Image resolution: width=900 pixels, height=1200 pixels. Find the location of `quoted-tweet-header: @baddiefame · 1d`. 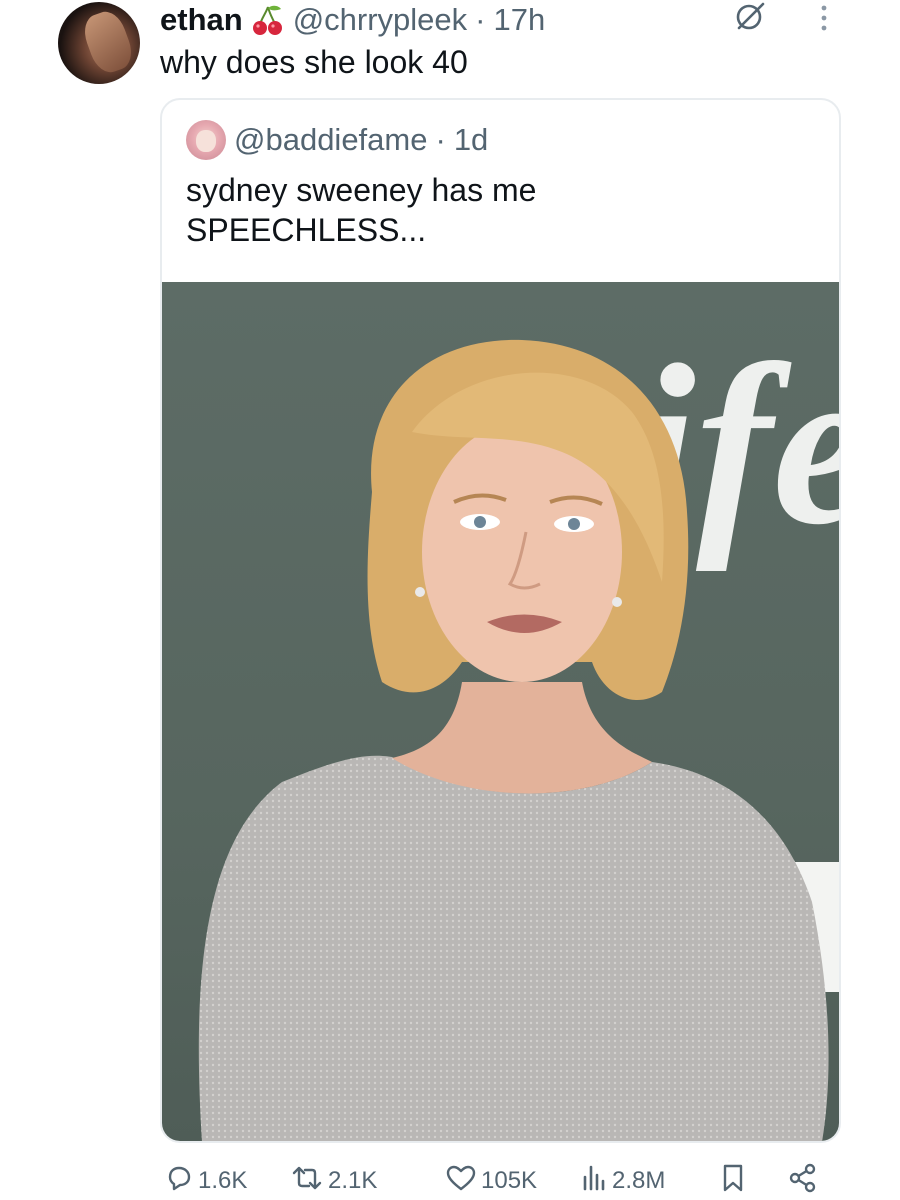

quoted-tweet-header: @baddiefame · 1d is located at coordinates (337, 140).